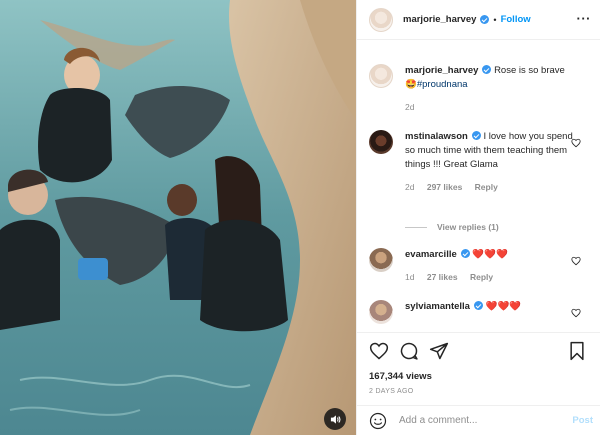 This screenshot has height=435, width=600. What do you see at coordinates (437, 306) in the screenshot?
I see `comment-username: sylviamantella` at bounding box center [437, 306].